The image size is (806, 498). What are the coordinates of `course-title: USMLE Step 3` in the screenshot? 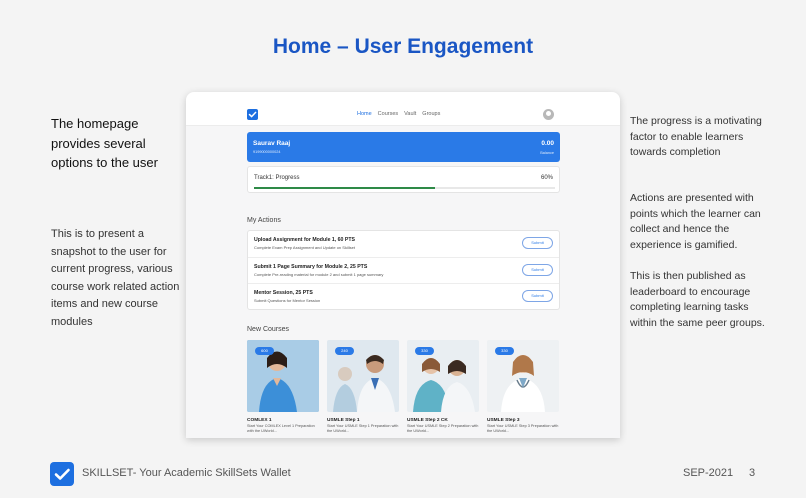 It's located at (503, 420).